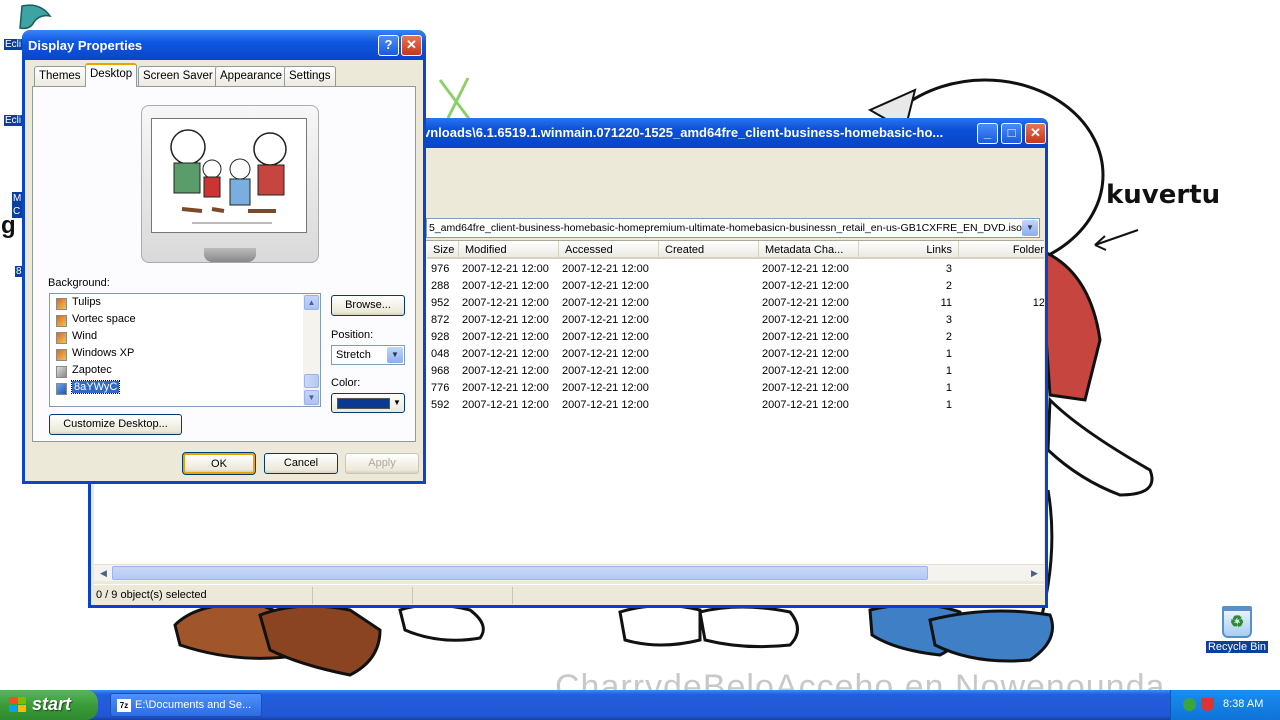 The image size is (1280, 720). I want to click on list-item: Windows XP, so click(95, 355).